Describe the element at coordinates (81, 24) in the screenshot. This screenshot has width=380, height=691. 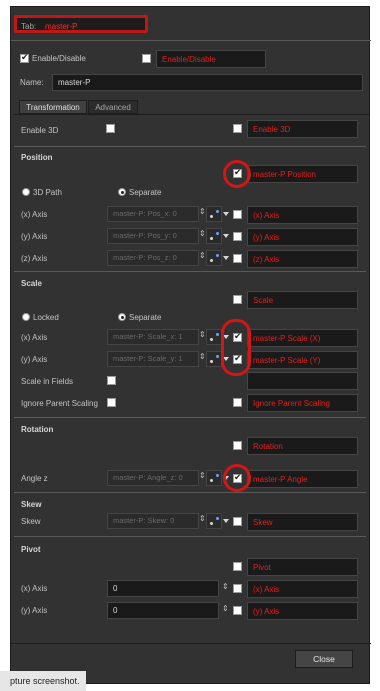
I see `tab-name-field: Tab: master-P` at that location.